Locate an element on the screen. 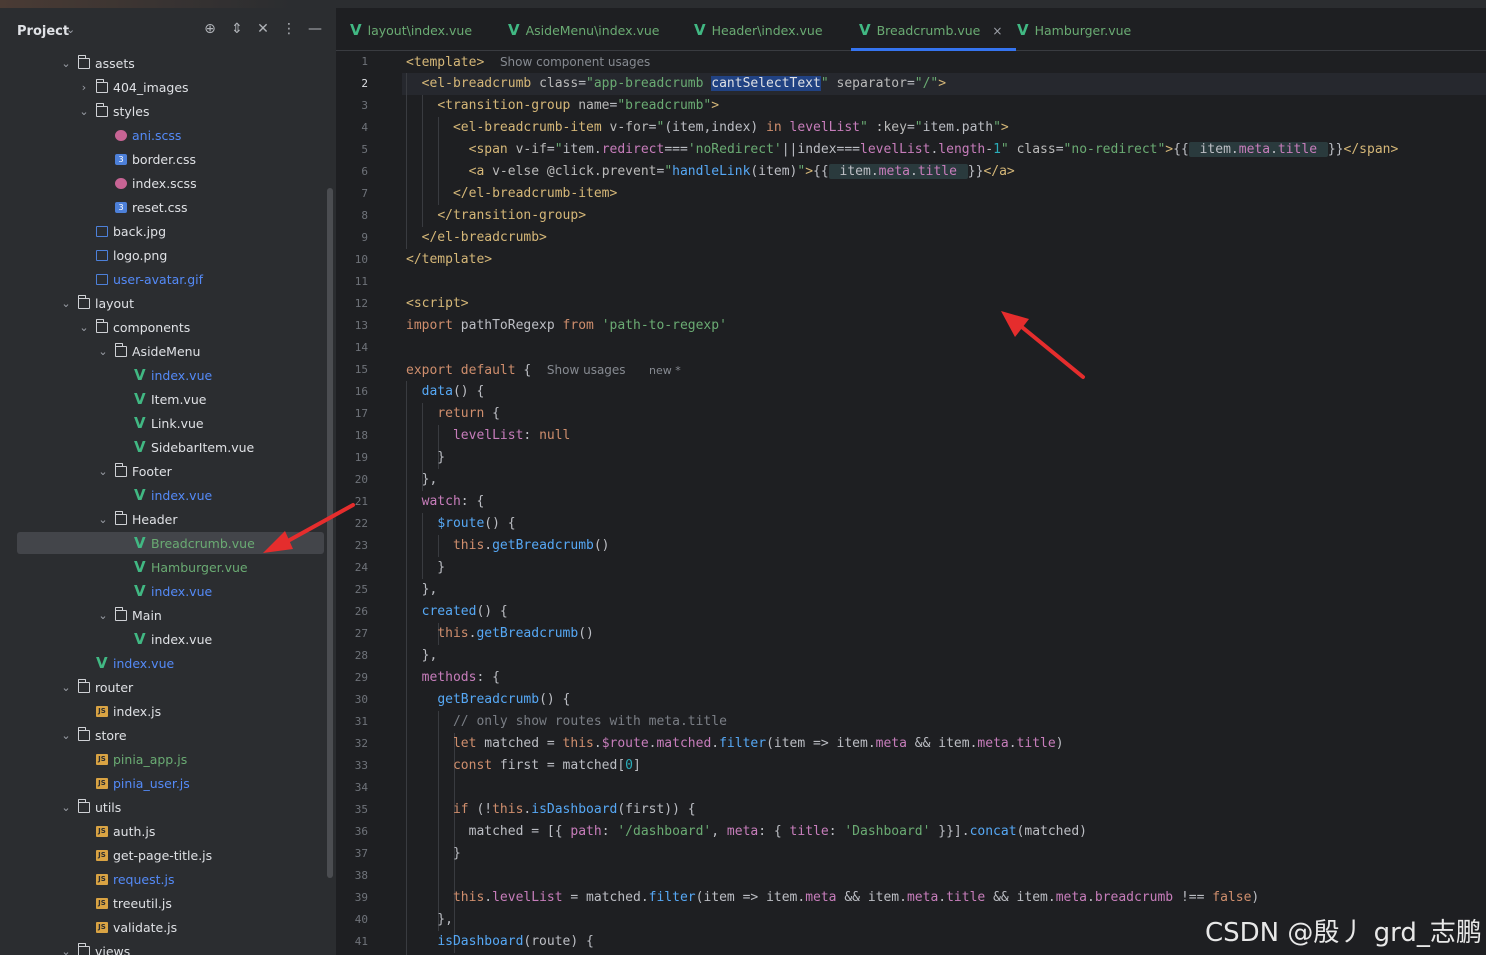  tree-file: V Link.vue is located at coordinates (168, 424).